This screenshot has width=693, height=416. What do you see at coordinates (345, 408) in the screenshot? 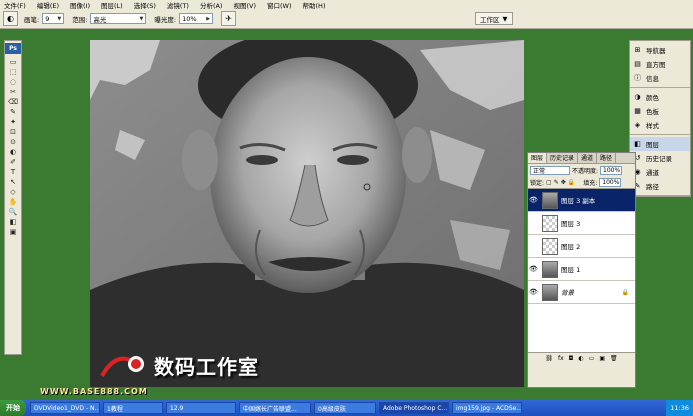
I see `taskbar-item: 0高级皮肤` at bounding box center [345, 408].